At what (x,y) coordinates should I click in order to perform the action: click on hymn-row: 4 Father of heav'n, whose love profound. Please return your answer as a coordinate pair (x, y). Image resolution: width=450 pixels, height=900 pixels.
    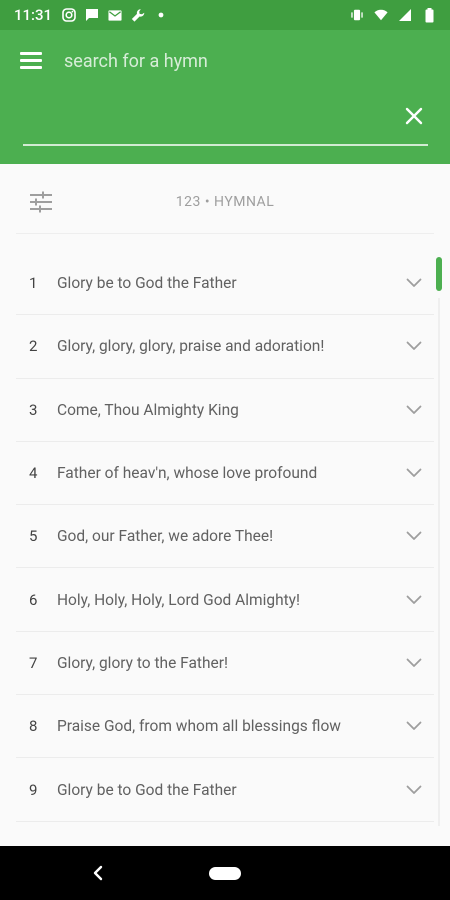
    Looking at the image, I should click on (225, 474).